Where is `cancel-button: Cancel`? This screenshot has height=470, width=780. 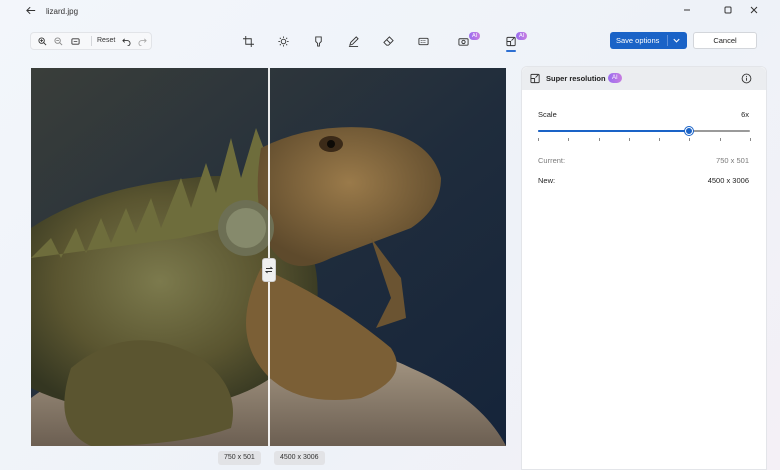 cancel-button: Cancel is located at coordinates (725, 40).